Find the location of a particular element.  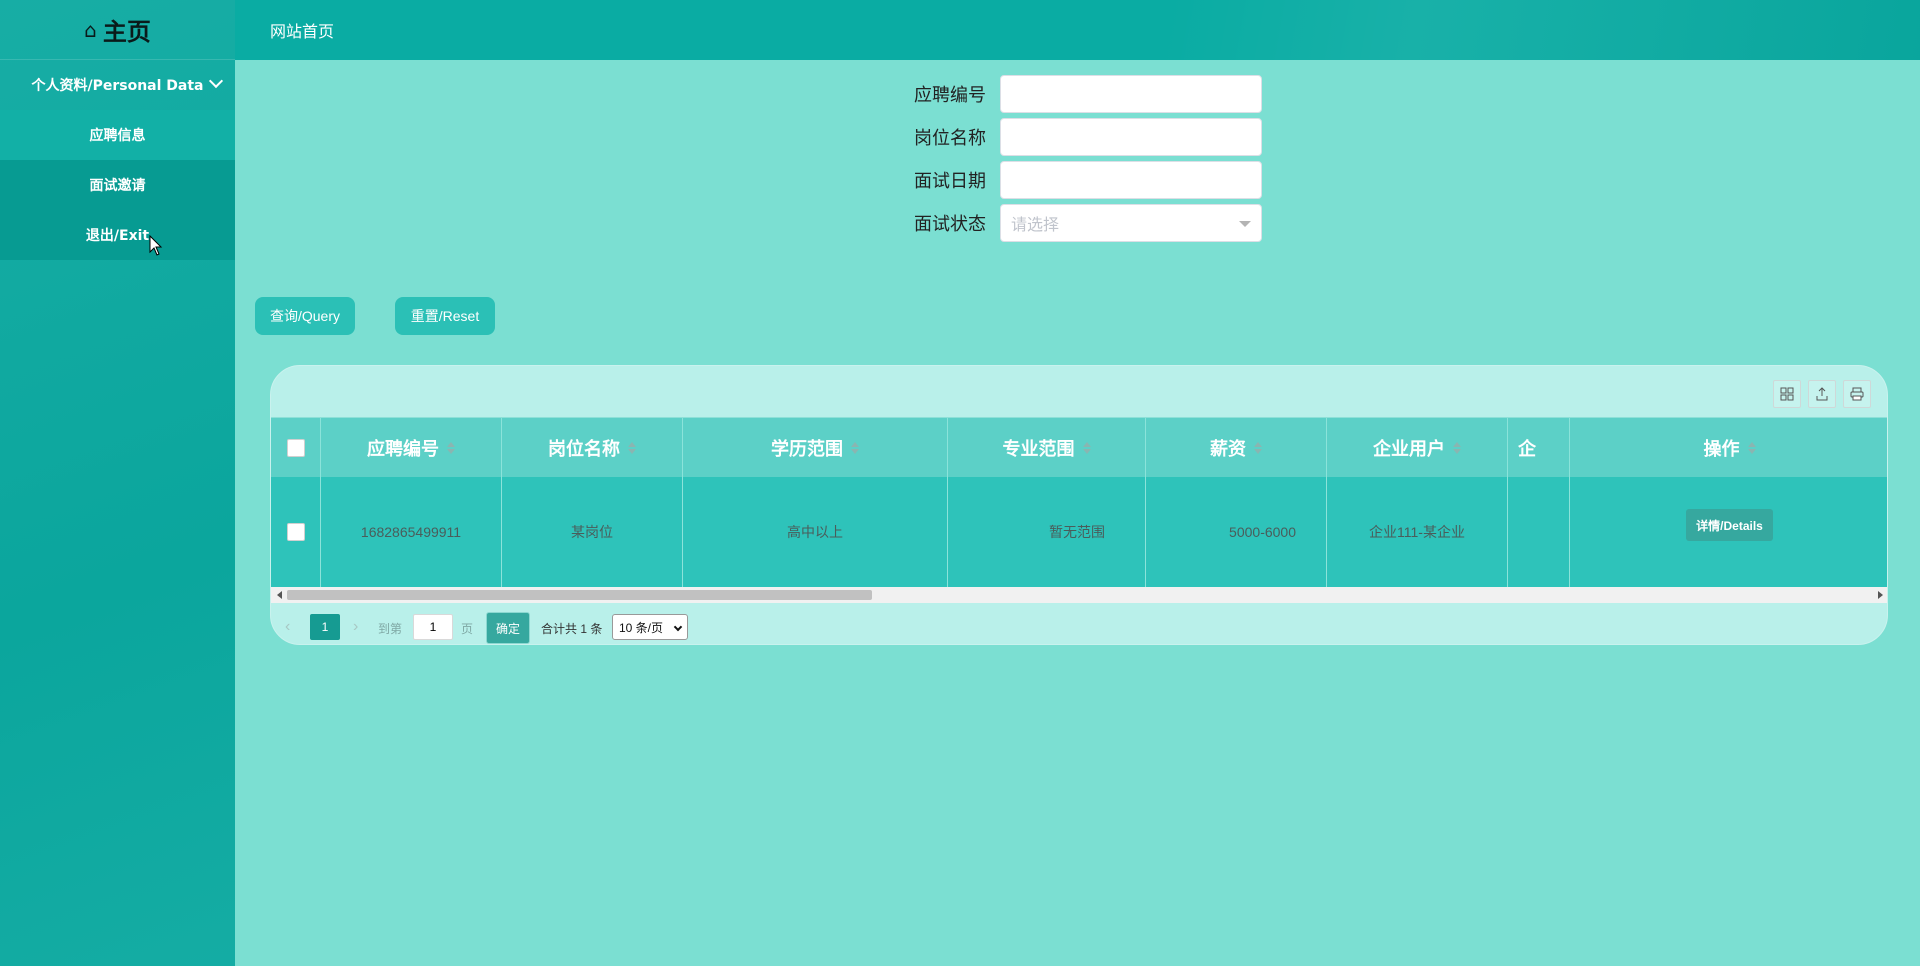

goto-label: 到第 is located at coordinates (390, 629).